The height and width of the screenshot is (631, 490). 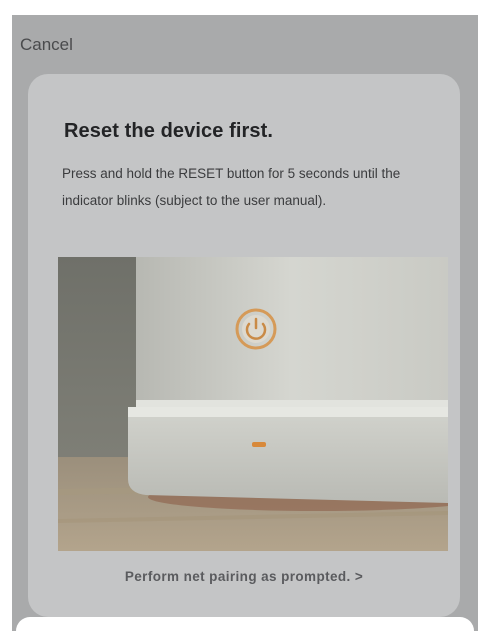 What do you see at coordinates (259, 444) in the screenshot?
I see `indicator-light` at bounding box center [259, 444].